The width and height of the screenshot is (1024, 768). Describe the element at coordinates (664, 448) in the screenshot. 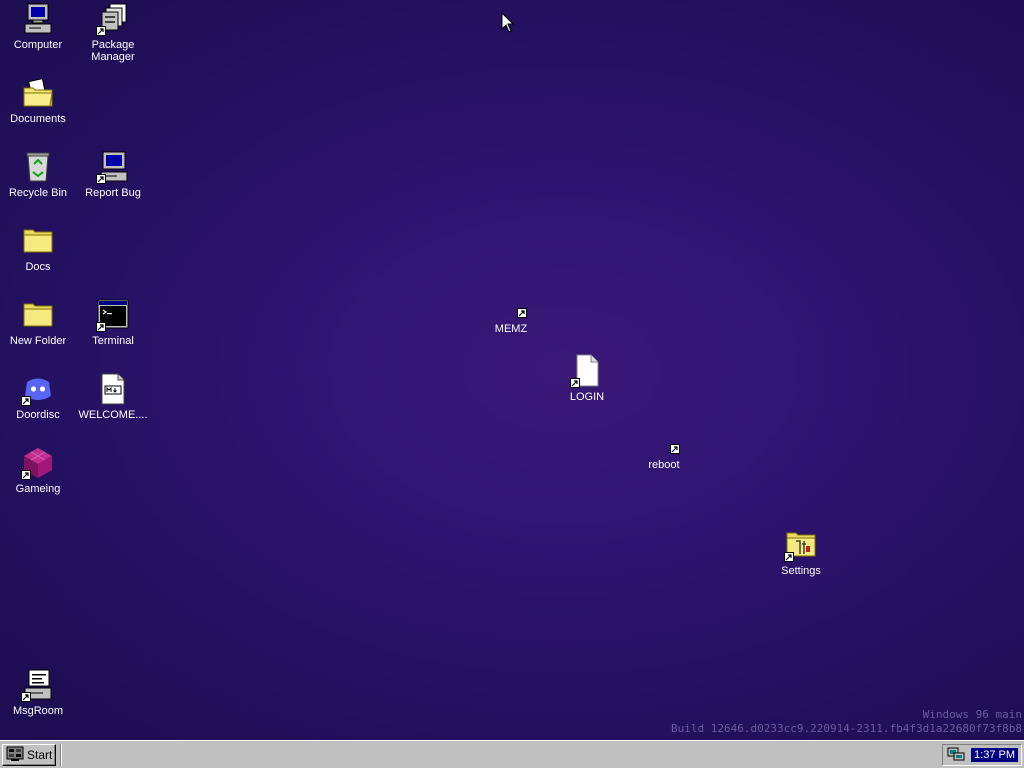

I see `reboot-icon` at that location.